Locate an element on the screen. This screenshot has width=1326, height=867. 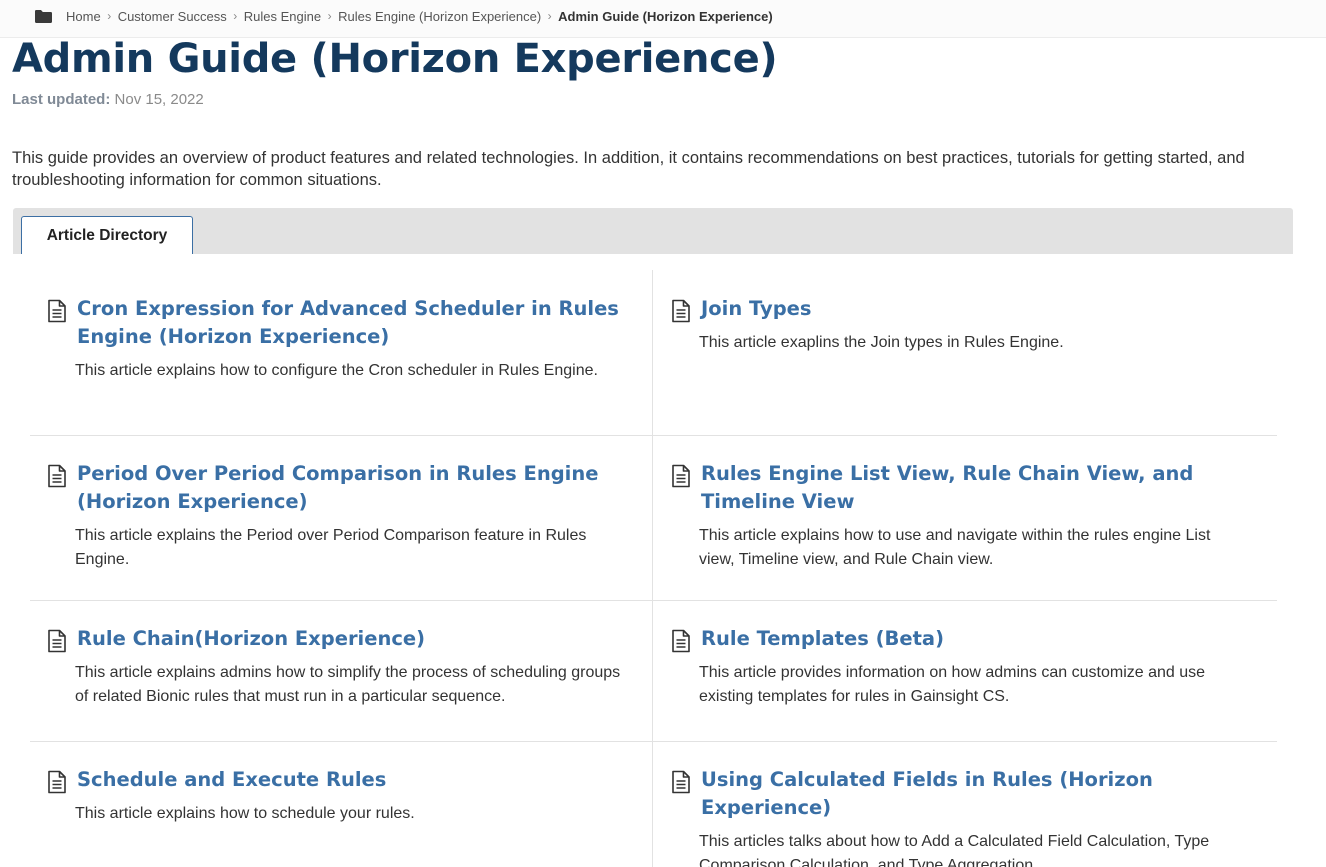
article-link: Rule Templates (Beta) is located at coordinates (822, 639).